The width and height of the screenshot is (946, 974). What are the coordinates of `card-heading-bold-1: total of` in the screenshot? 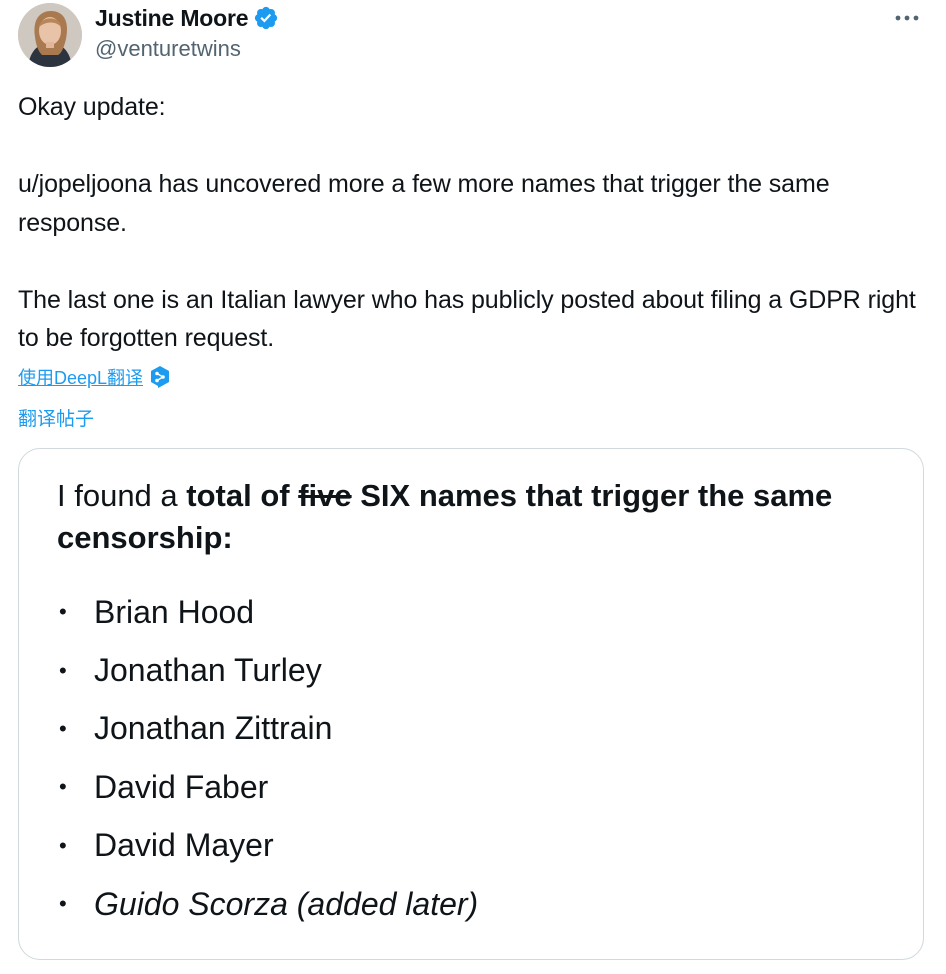 It's located at (242, 495).